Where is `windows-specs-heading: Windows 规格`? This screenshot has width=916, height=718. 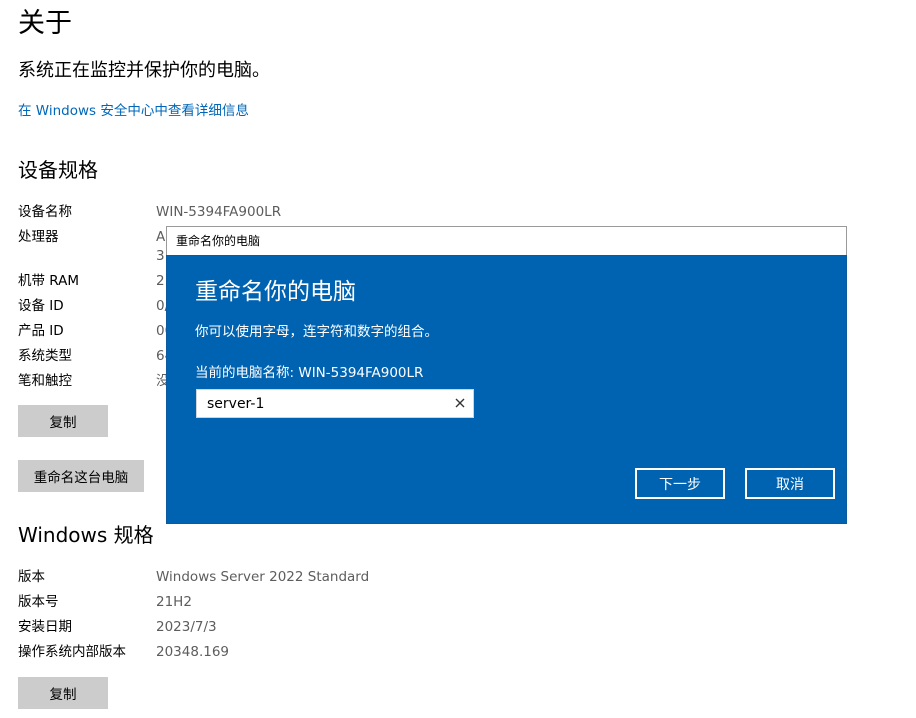 windows-specs-heading: Windows 规格 is located at coordinates (86, 535).